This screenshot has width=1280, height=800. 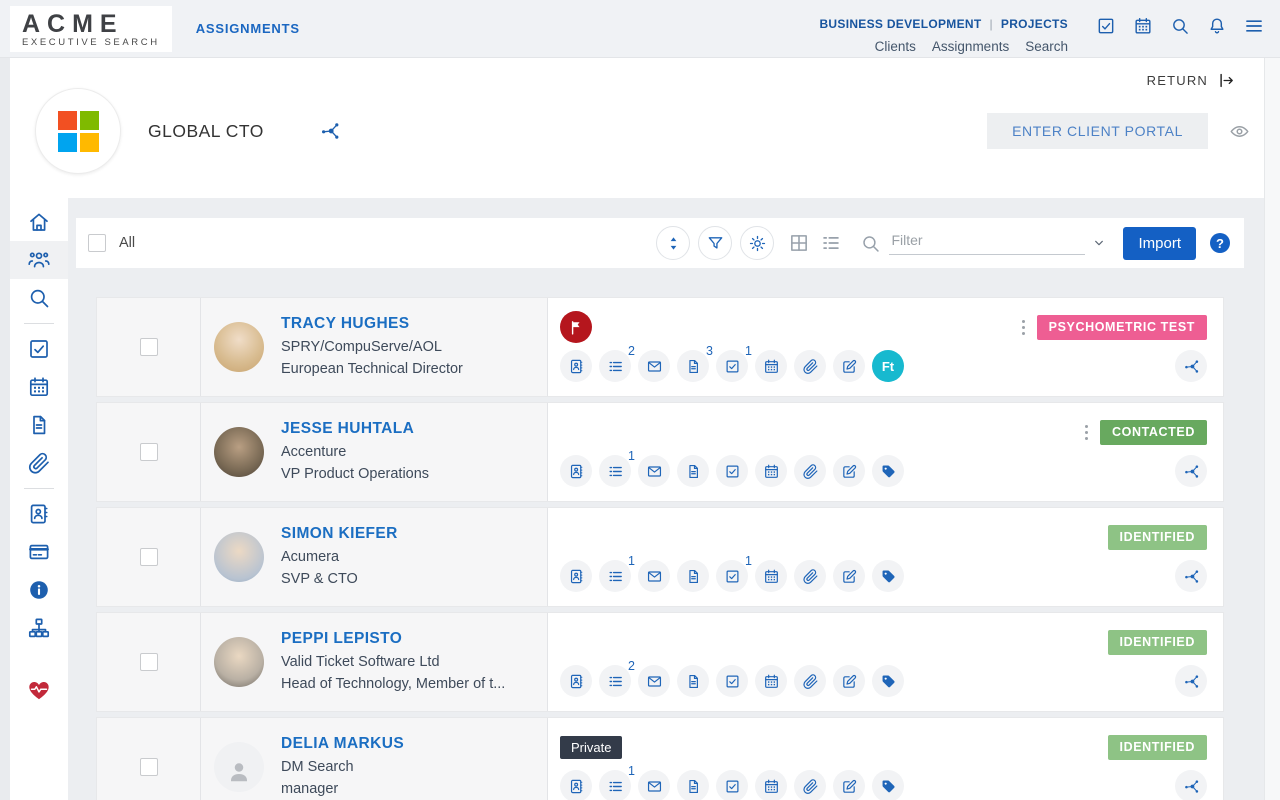 What do you see at coordinates (1046, 46) in the screenshot?
I see `subnav-search: Search` at bounding box center [1046, 46].